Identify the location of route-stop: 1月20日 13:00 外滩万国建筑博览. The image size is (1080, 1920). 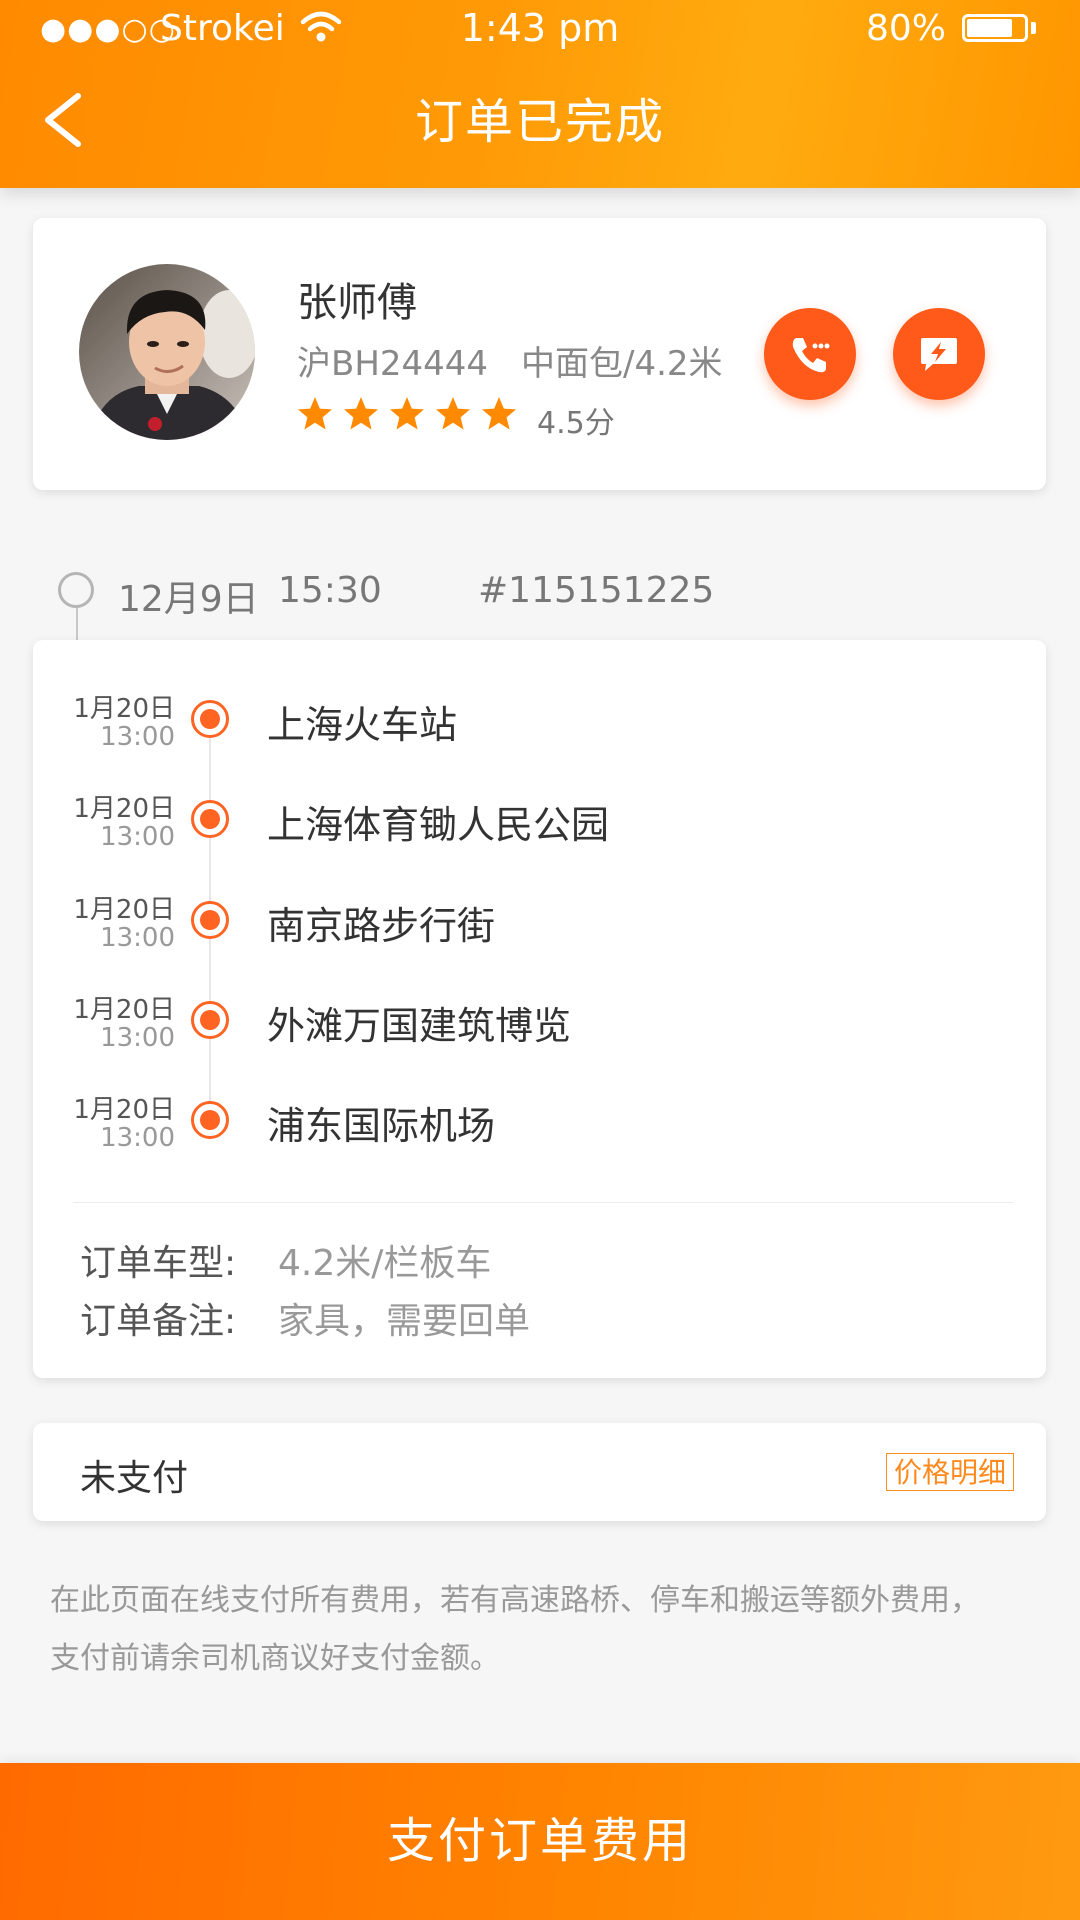
(539, 1030).